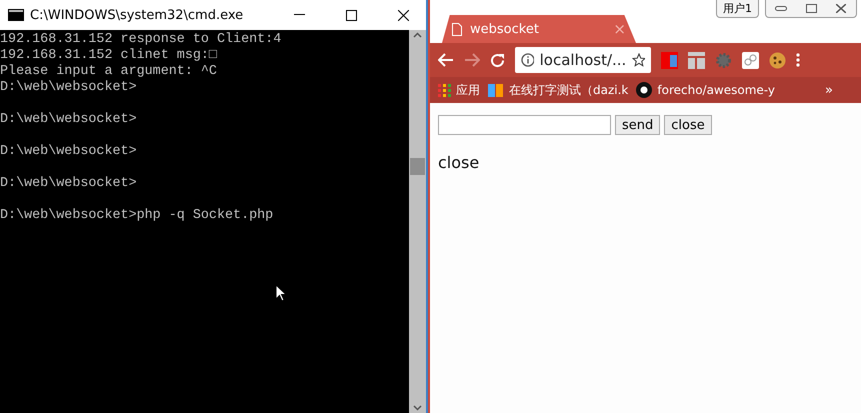  What do you see at coordinates (638, 60) in the screenshot?
I see `bookmark-star-icon` at bounding box center [638, 60].